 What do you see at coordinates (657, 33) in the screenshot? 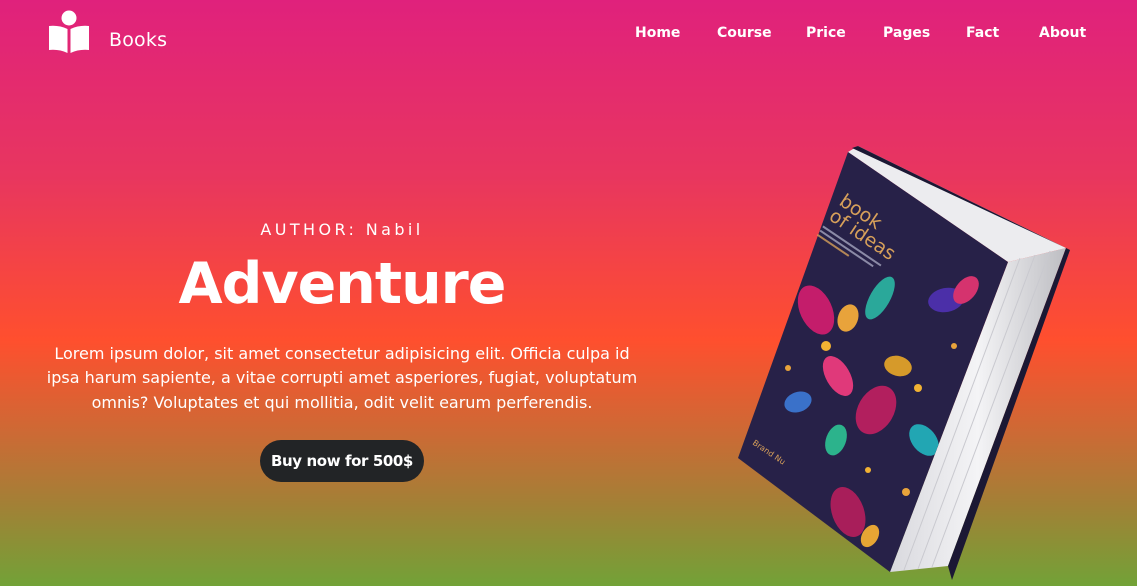
I see `nav-home: Home` at bounding box center [657, 33].